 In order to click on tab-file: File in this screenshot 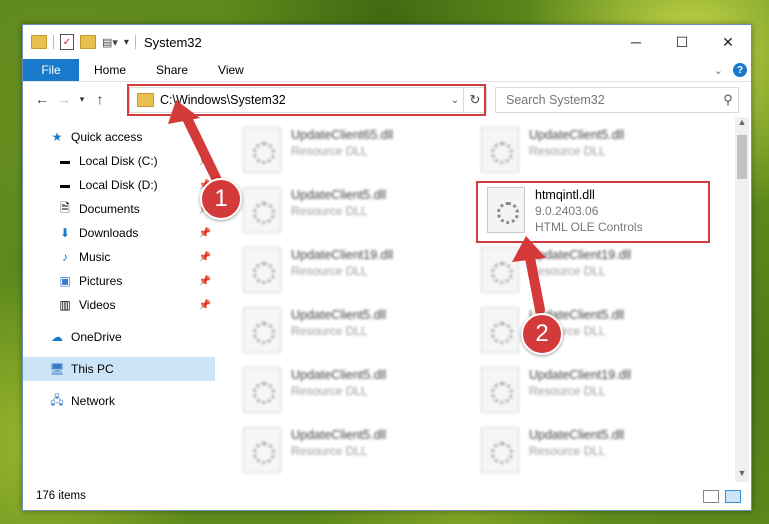, I will do `click(51, 70)`.